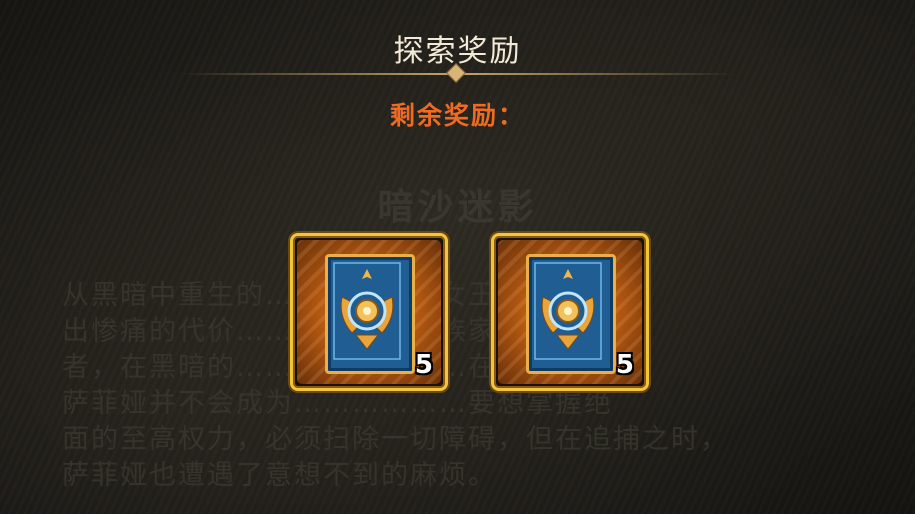 The image size is (915, 514). What do you see at coordinates (395, 439) in the screenshot?
I see `lore-line: 面的至高权力，必须扫除一切障碍，但在追捕之时，` at bounding box center [395, 439].